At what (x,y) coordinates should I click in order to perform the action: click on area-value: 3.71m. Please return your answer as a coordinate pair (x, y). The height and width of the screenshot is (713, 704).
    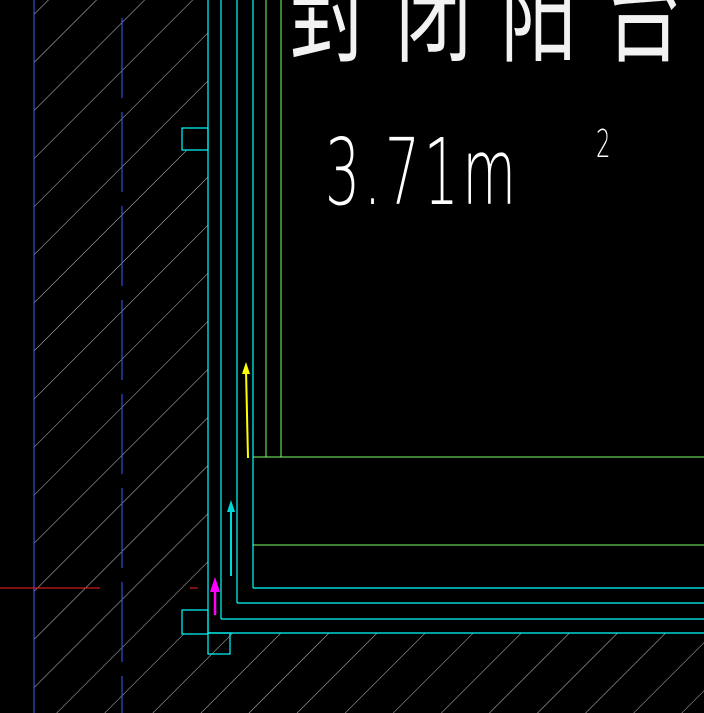
    Looking at the image, I should click on (422, 172).